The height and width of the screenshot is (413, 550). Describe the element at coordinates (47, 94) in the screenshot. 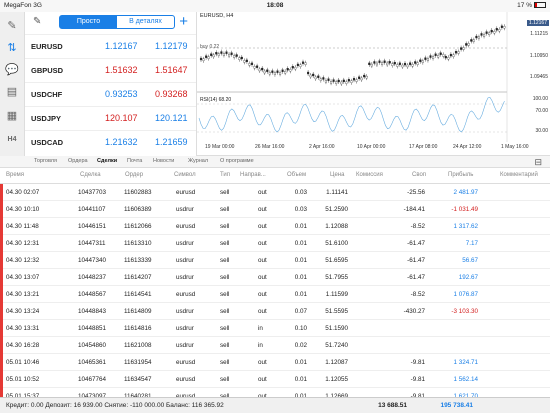

I see `quote-symbol: USDCHF` at that location.